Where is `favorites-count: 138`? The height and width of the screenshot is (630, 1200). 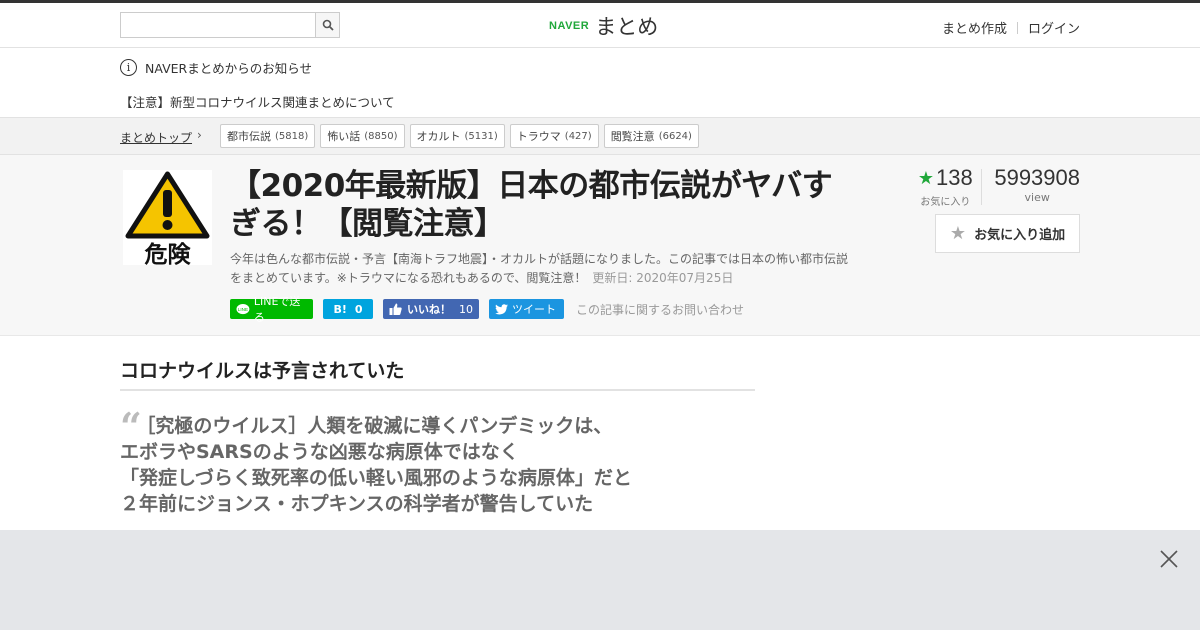
favorites-count: 138 is located at coordinates (954, 177).